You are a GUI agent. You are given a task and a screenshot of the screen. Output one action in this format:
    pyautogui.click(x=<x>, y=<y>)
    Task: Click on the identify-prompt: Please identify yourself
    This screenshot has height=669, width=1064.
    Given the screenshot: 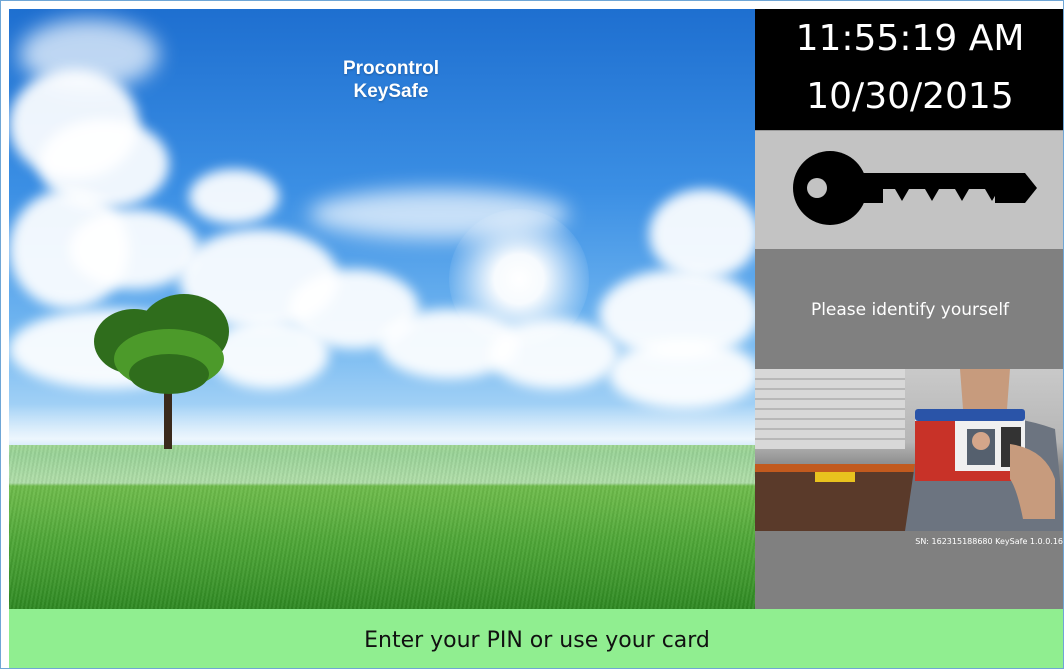 What is the action you would take?
    pyautogui.click(x=910, y=310)
    